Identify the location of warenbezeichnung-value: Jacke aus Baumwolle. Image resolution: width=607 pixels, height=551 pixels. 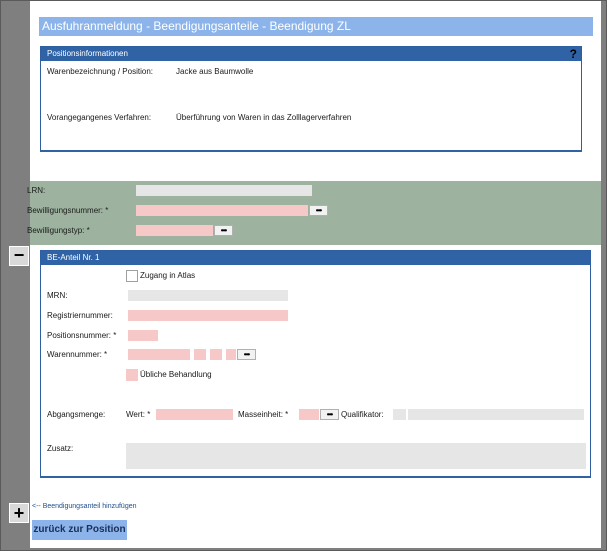
(215, 71).